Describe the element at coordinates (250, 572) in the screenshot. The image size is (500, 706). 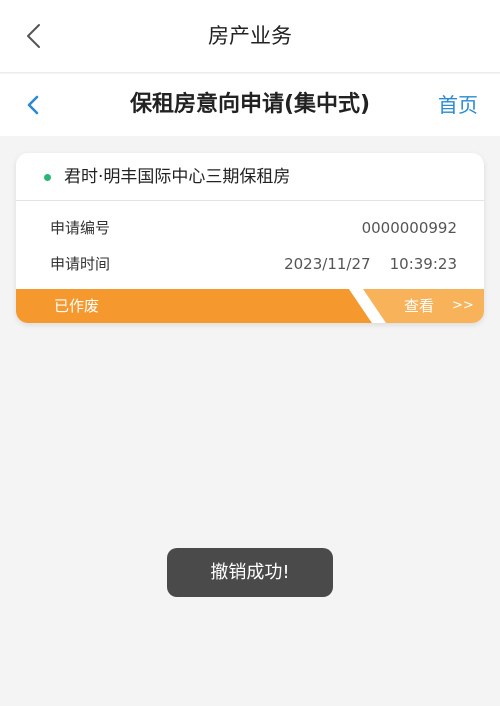
I see `toast-message: 撤销成功!` at that location.